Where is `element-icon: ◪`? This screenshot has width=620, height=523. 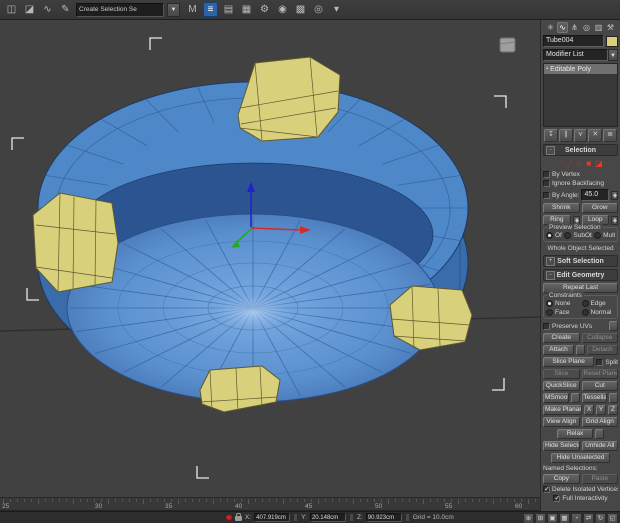
element-icon: ◪ is located at coordinates (599, 163).